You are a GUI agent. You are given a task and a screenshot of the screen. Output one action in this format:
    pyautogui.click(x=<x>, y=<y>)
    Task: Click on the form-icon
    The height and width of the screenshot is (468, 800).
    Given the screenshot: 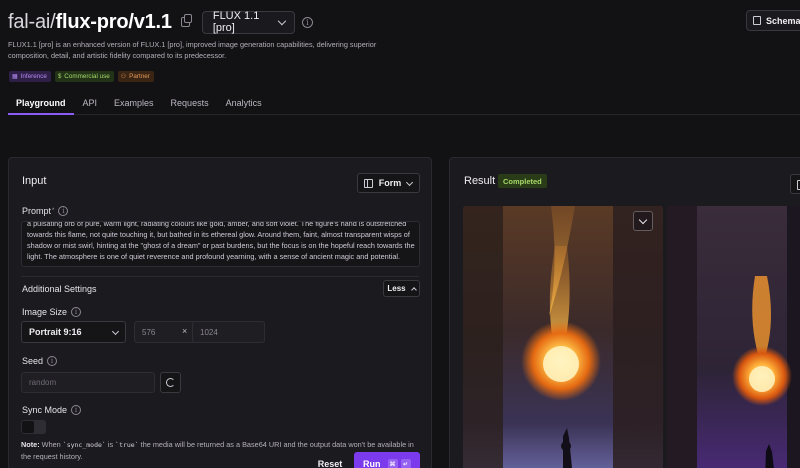 What is the action you would take?
    pyautogui.click(x=368, y=183)
    